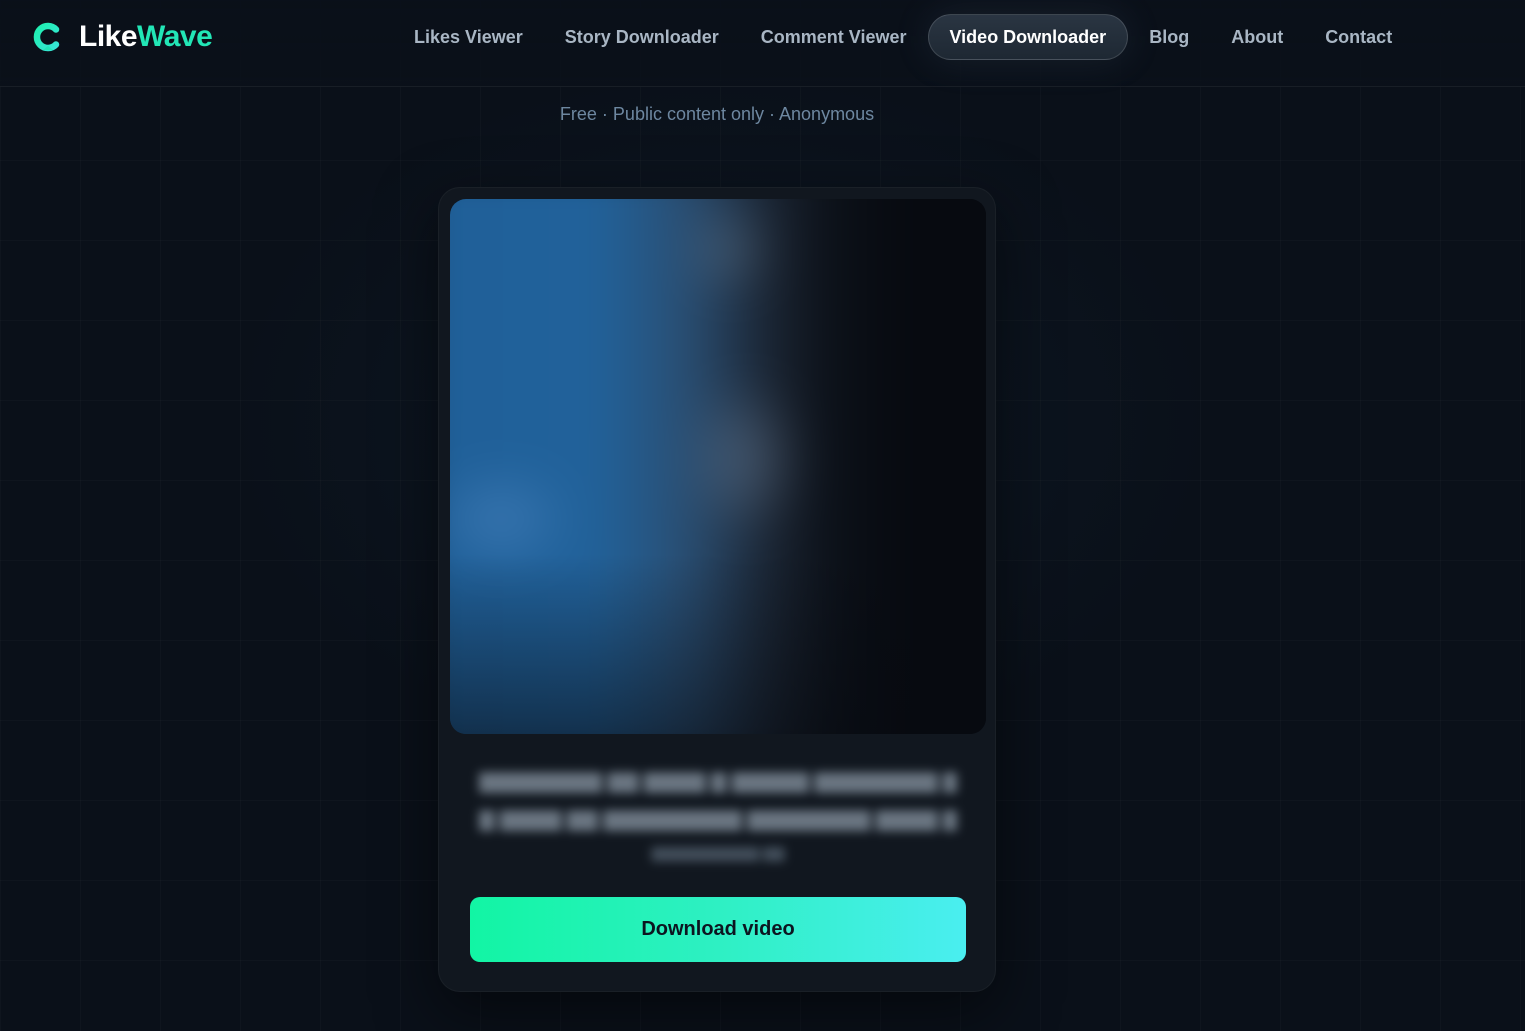  Describe the element at coordinates (468, 37) in the screenshot. I see `nav-item-likes-viewer: Likes Viewer` at that location.